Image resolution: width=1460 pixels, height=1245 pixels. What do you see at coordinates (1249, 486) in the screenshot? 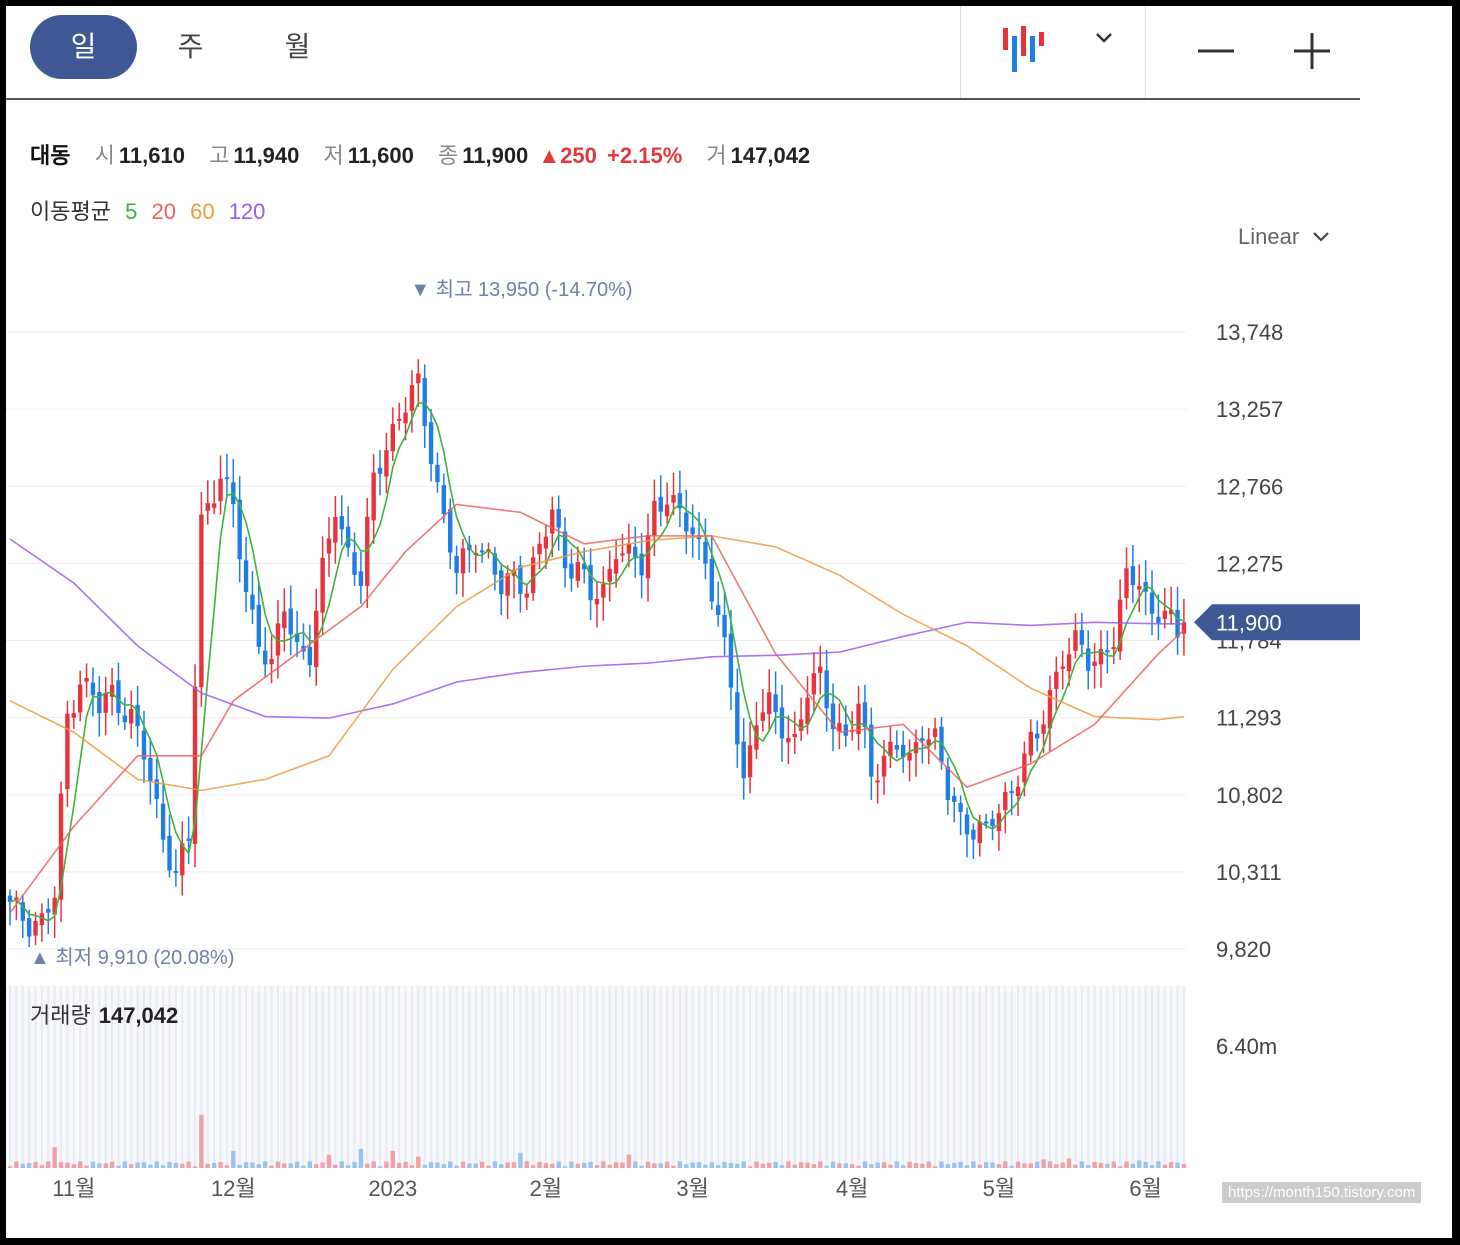
I see `y-tick-label: 12,766` at bounding box center [1249, 486].